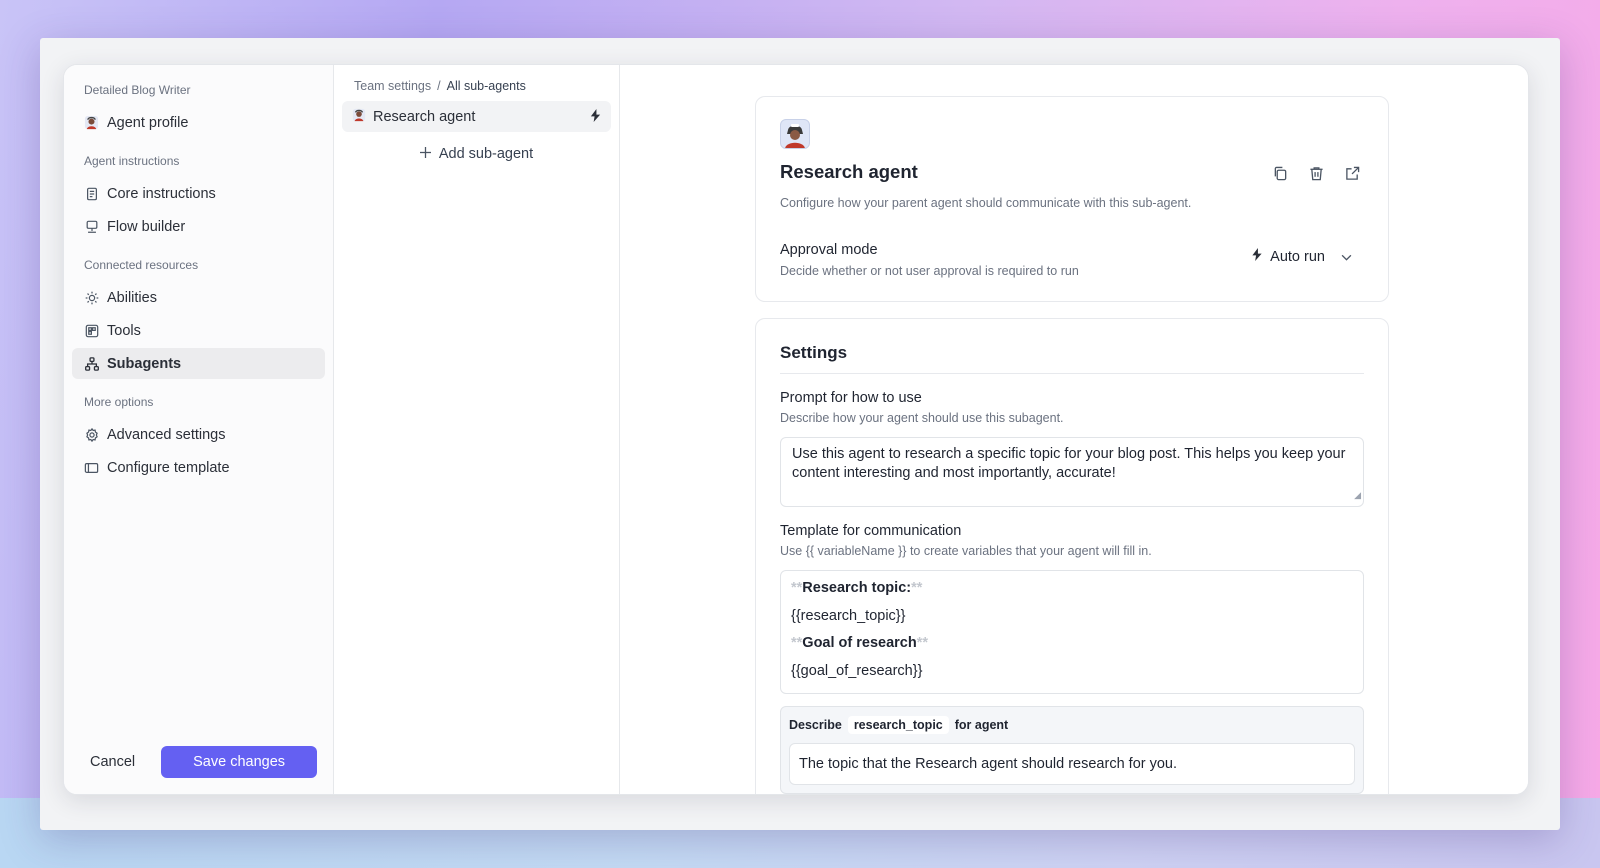 The image size is (1600, 868). I want to click on approval-mode-value: Auto run, so click(1297, 256).